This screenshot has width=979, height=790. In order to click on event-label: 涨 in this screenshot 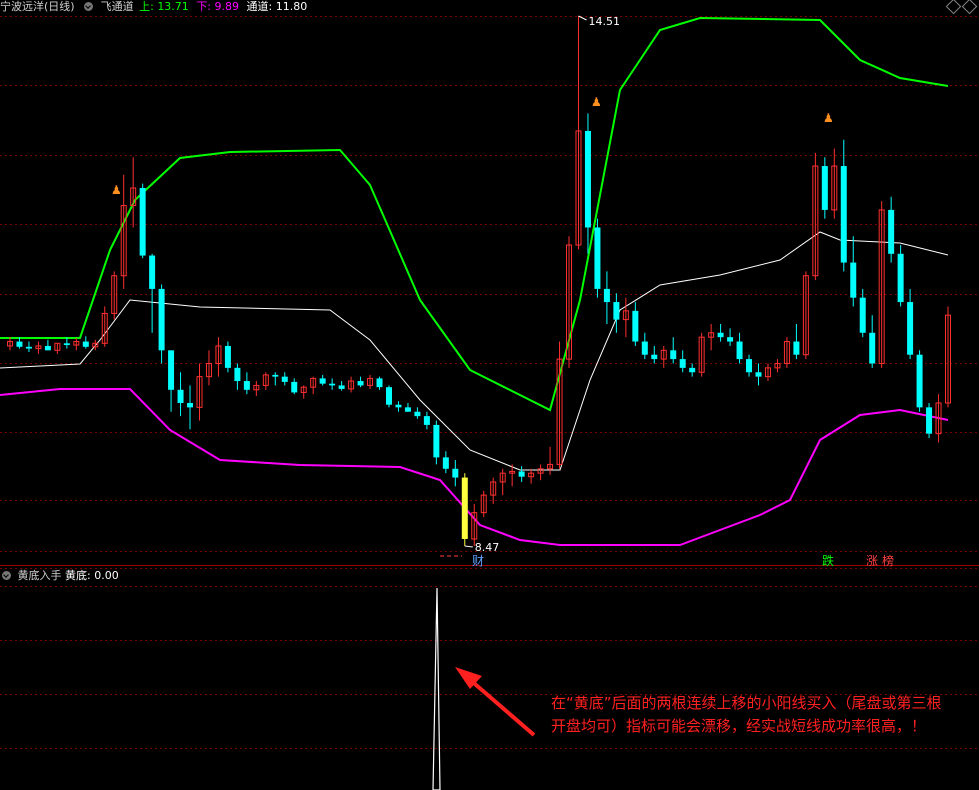, I will do `click(872, 560)`.